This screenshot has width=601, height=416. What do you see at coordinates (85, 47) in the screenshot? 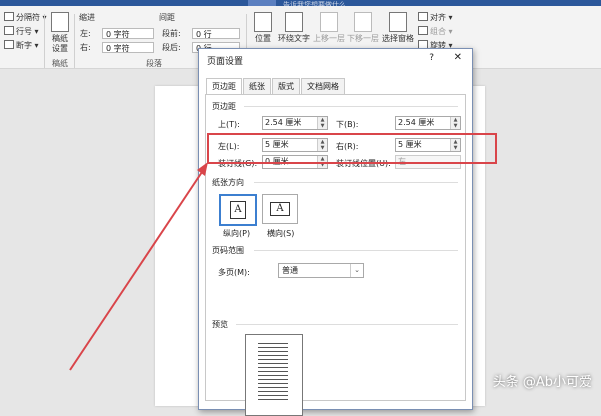
I see `indent-right-label: 右:` at bounding box center [85, 47].